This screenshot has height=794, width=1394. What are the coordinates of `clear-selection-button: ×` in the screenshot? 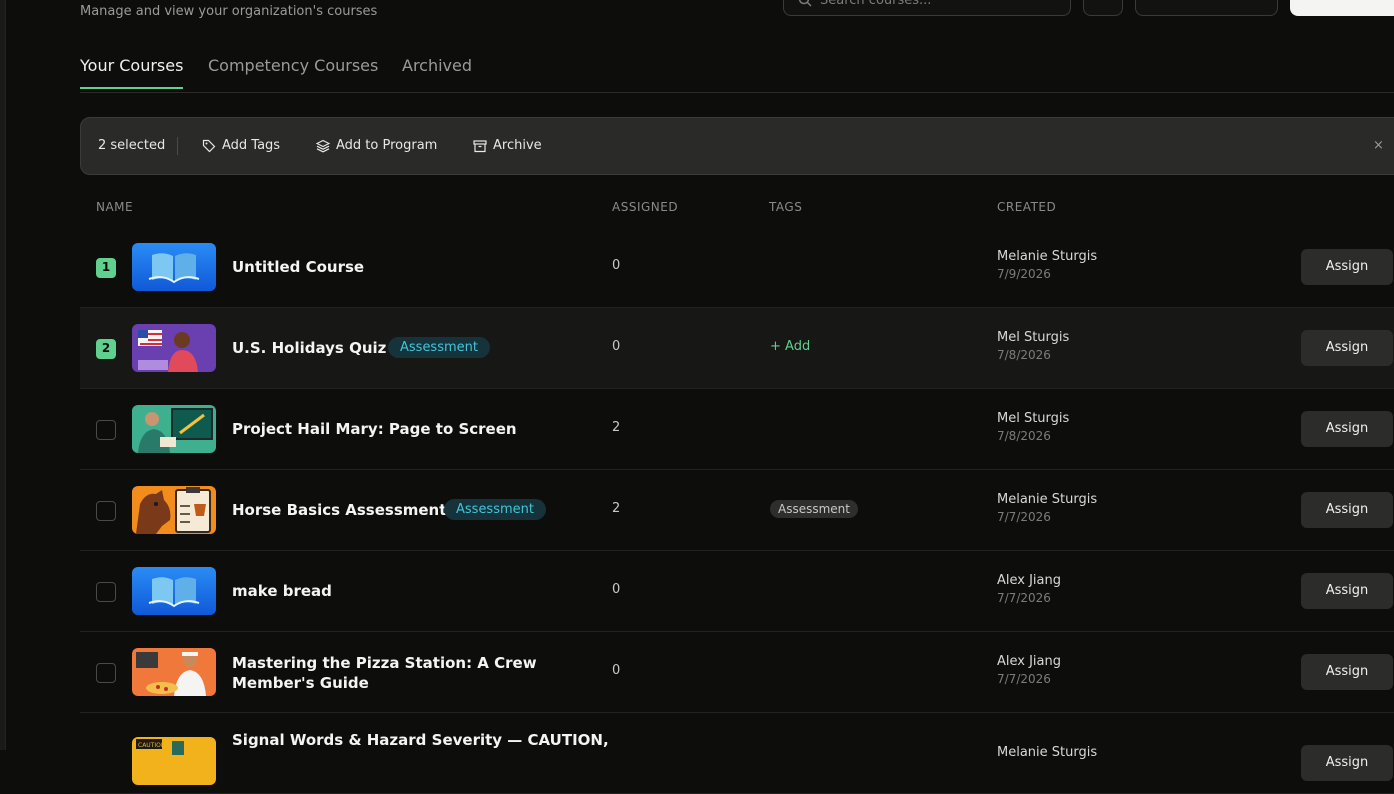 It's located at (1378, 145).